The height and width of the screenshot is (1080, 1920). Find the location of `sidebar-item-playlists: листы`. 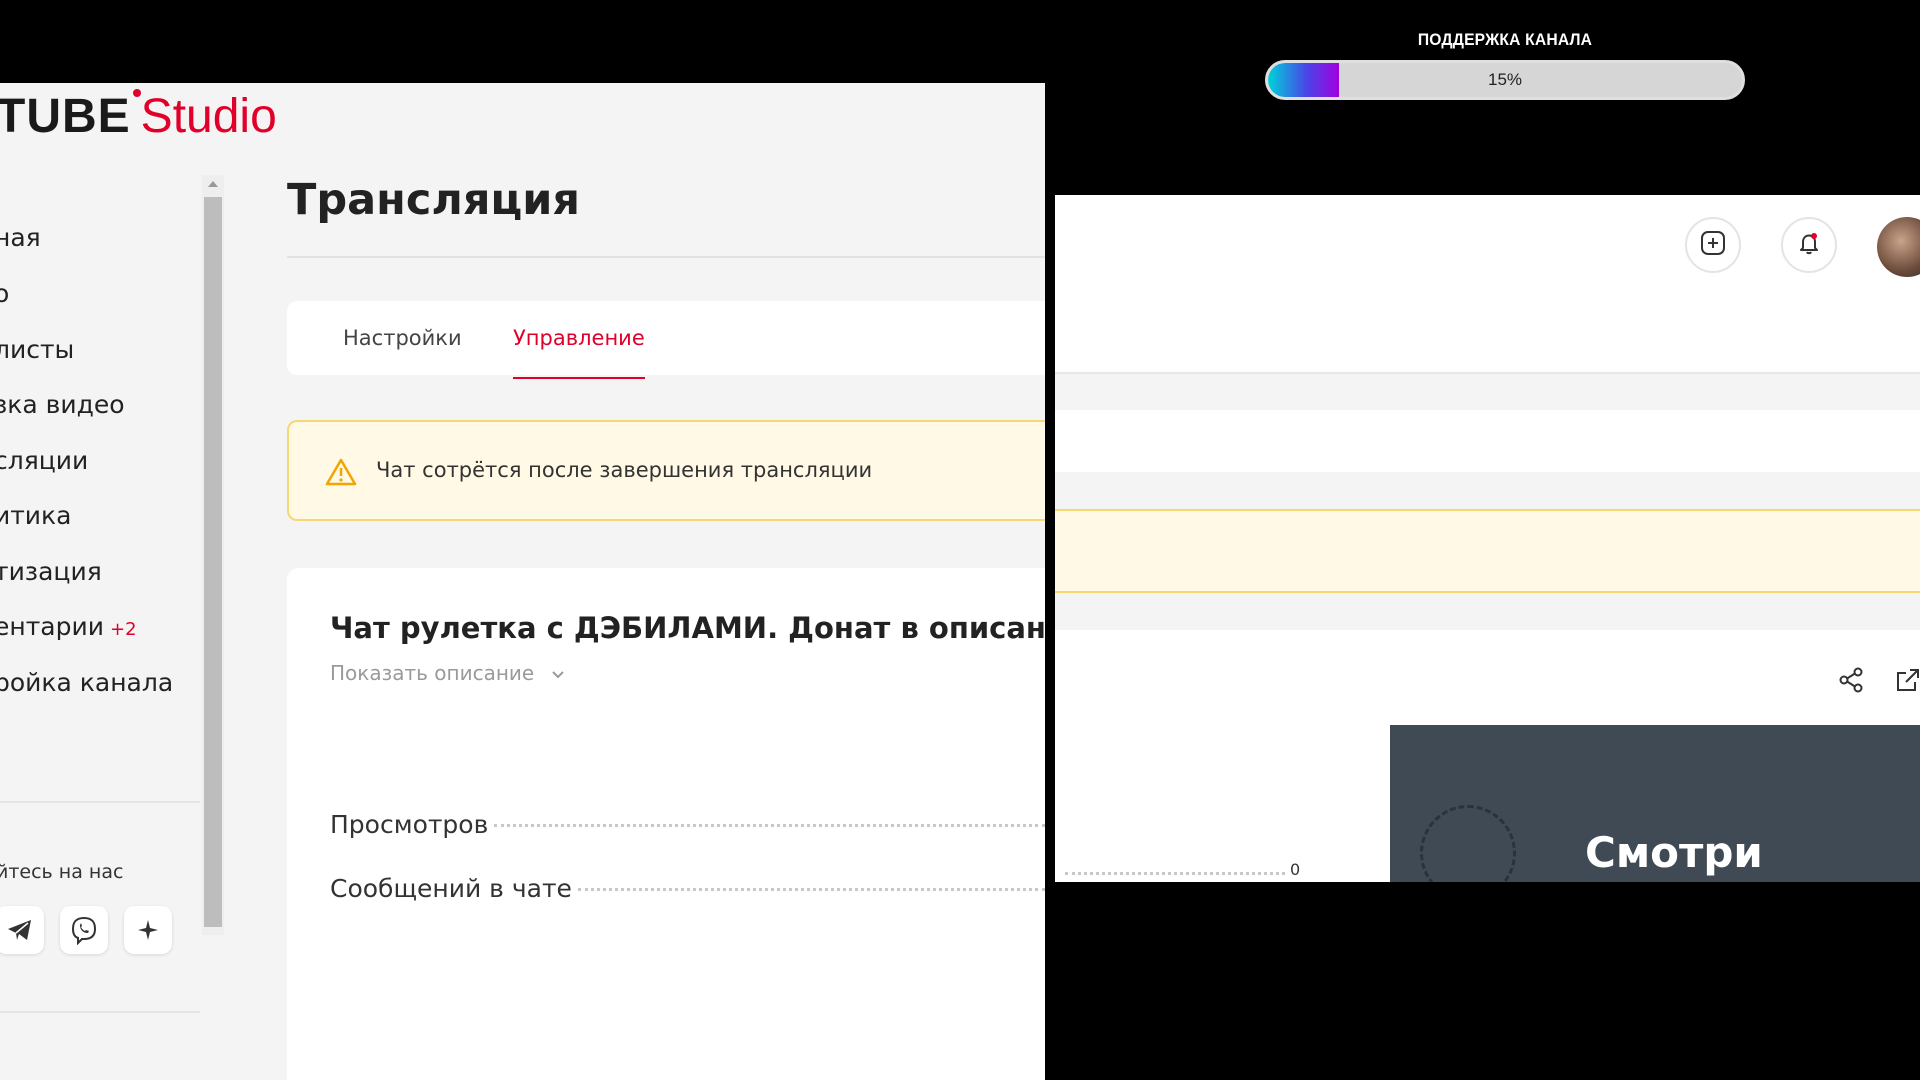

sidebar-item-playlists: листы is located at coordinates (37, 349).